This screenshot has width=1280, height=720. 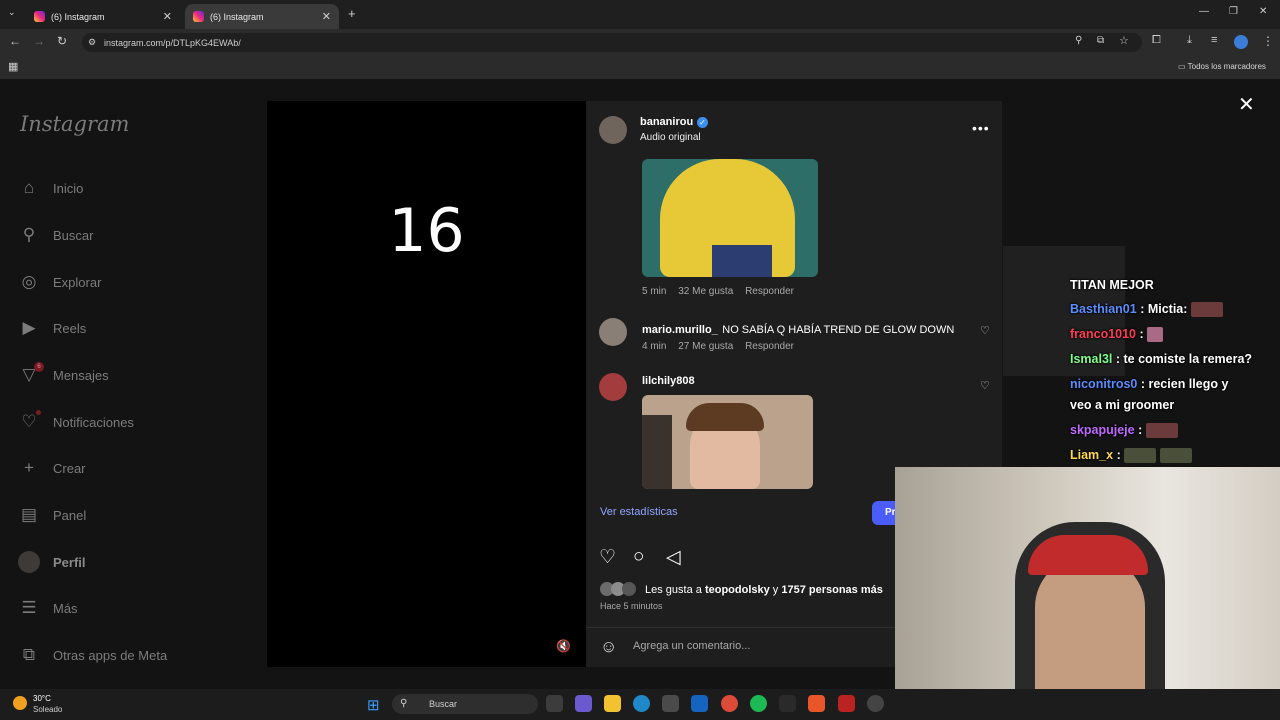 I want to click on weather-description: Soleado, so click(x=47, y=709).